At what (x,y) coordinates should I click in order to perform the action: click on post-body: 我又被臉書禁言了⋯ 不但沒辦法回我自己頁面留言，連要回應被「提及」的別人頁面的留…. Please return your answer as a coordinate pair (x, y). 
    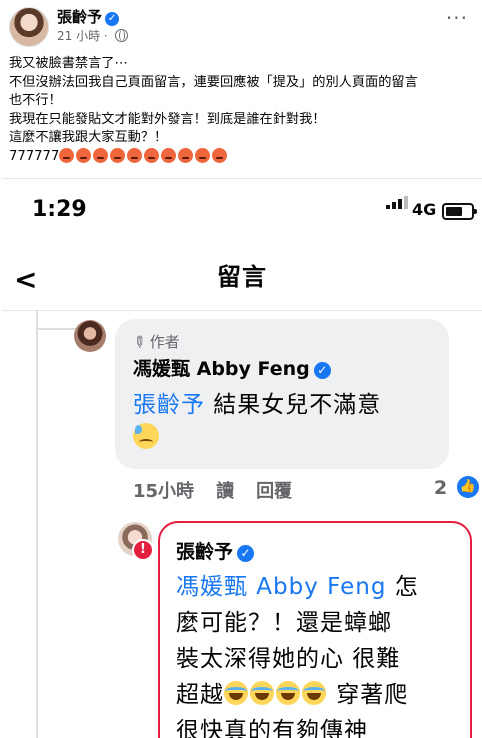
    Looking at the image, I should click on (244, 111).